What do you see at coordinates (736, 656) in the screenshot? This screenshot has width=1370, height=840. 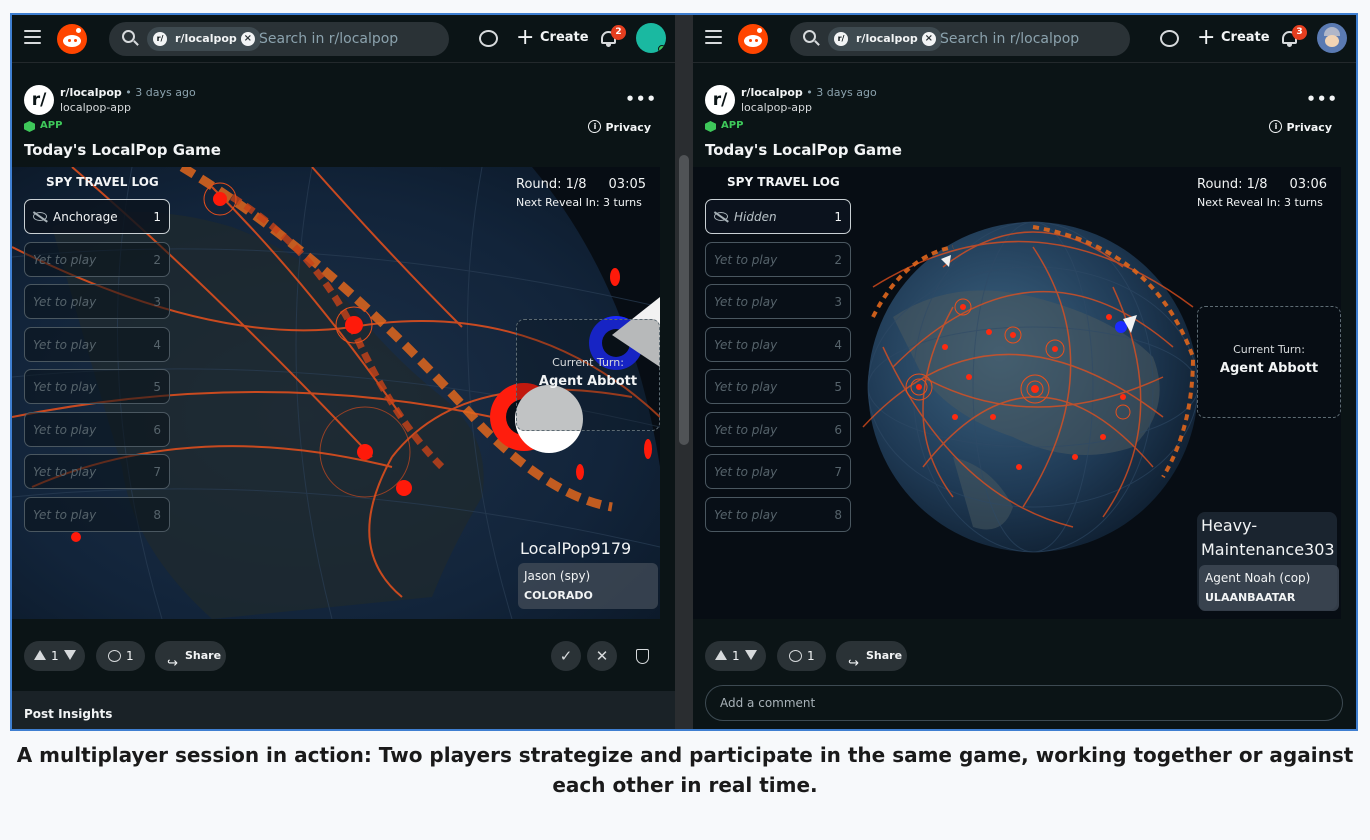 I see `vote-count: 1` at bounding box center [736, 656].